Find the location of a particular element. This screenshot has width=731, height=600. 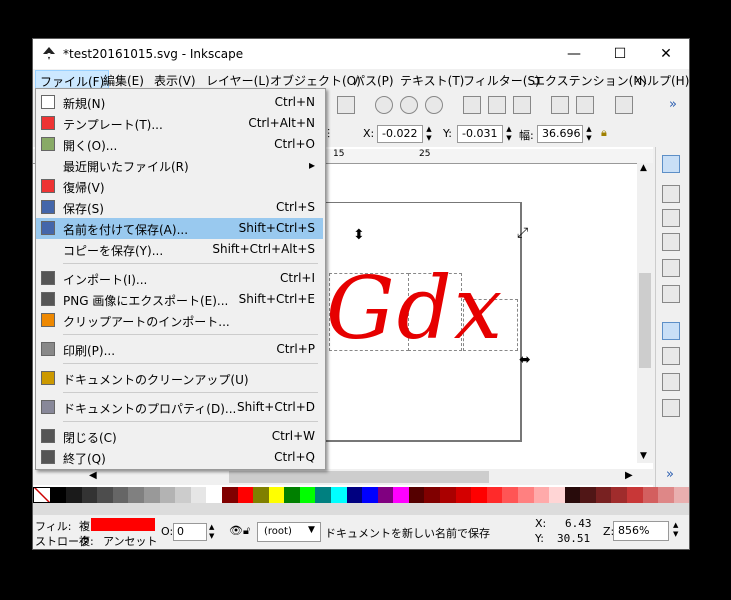

file-menu-item: 新規(N) Ctrl+N is located at coordinates (179, 102).